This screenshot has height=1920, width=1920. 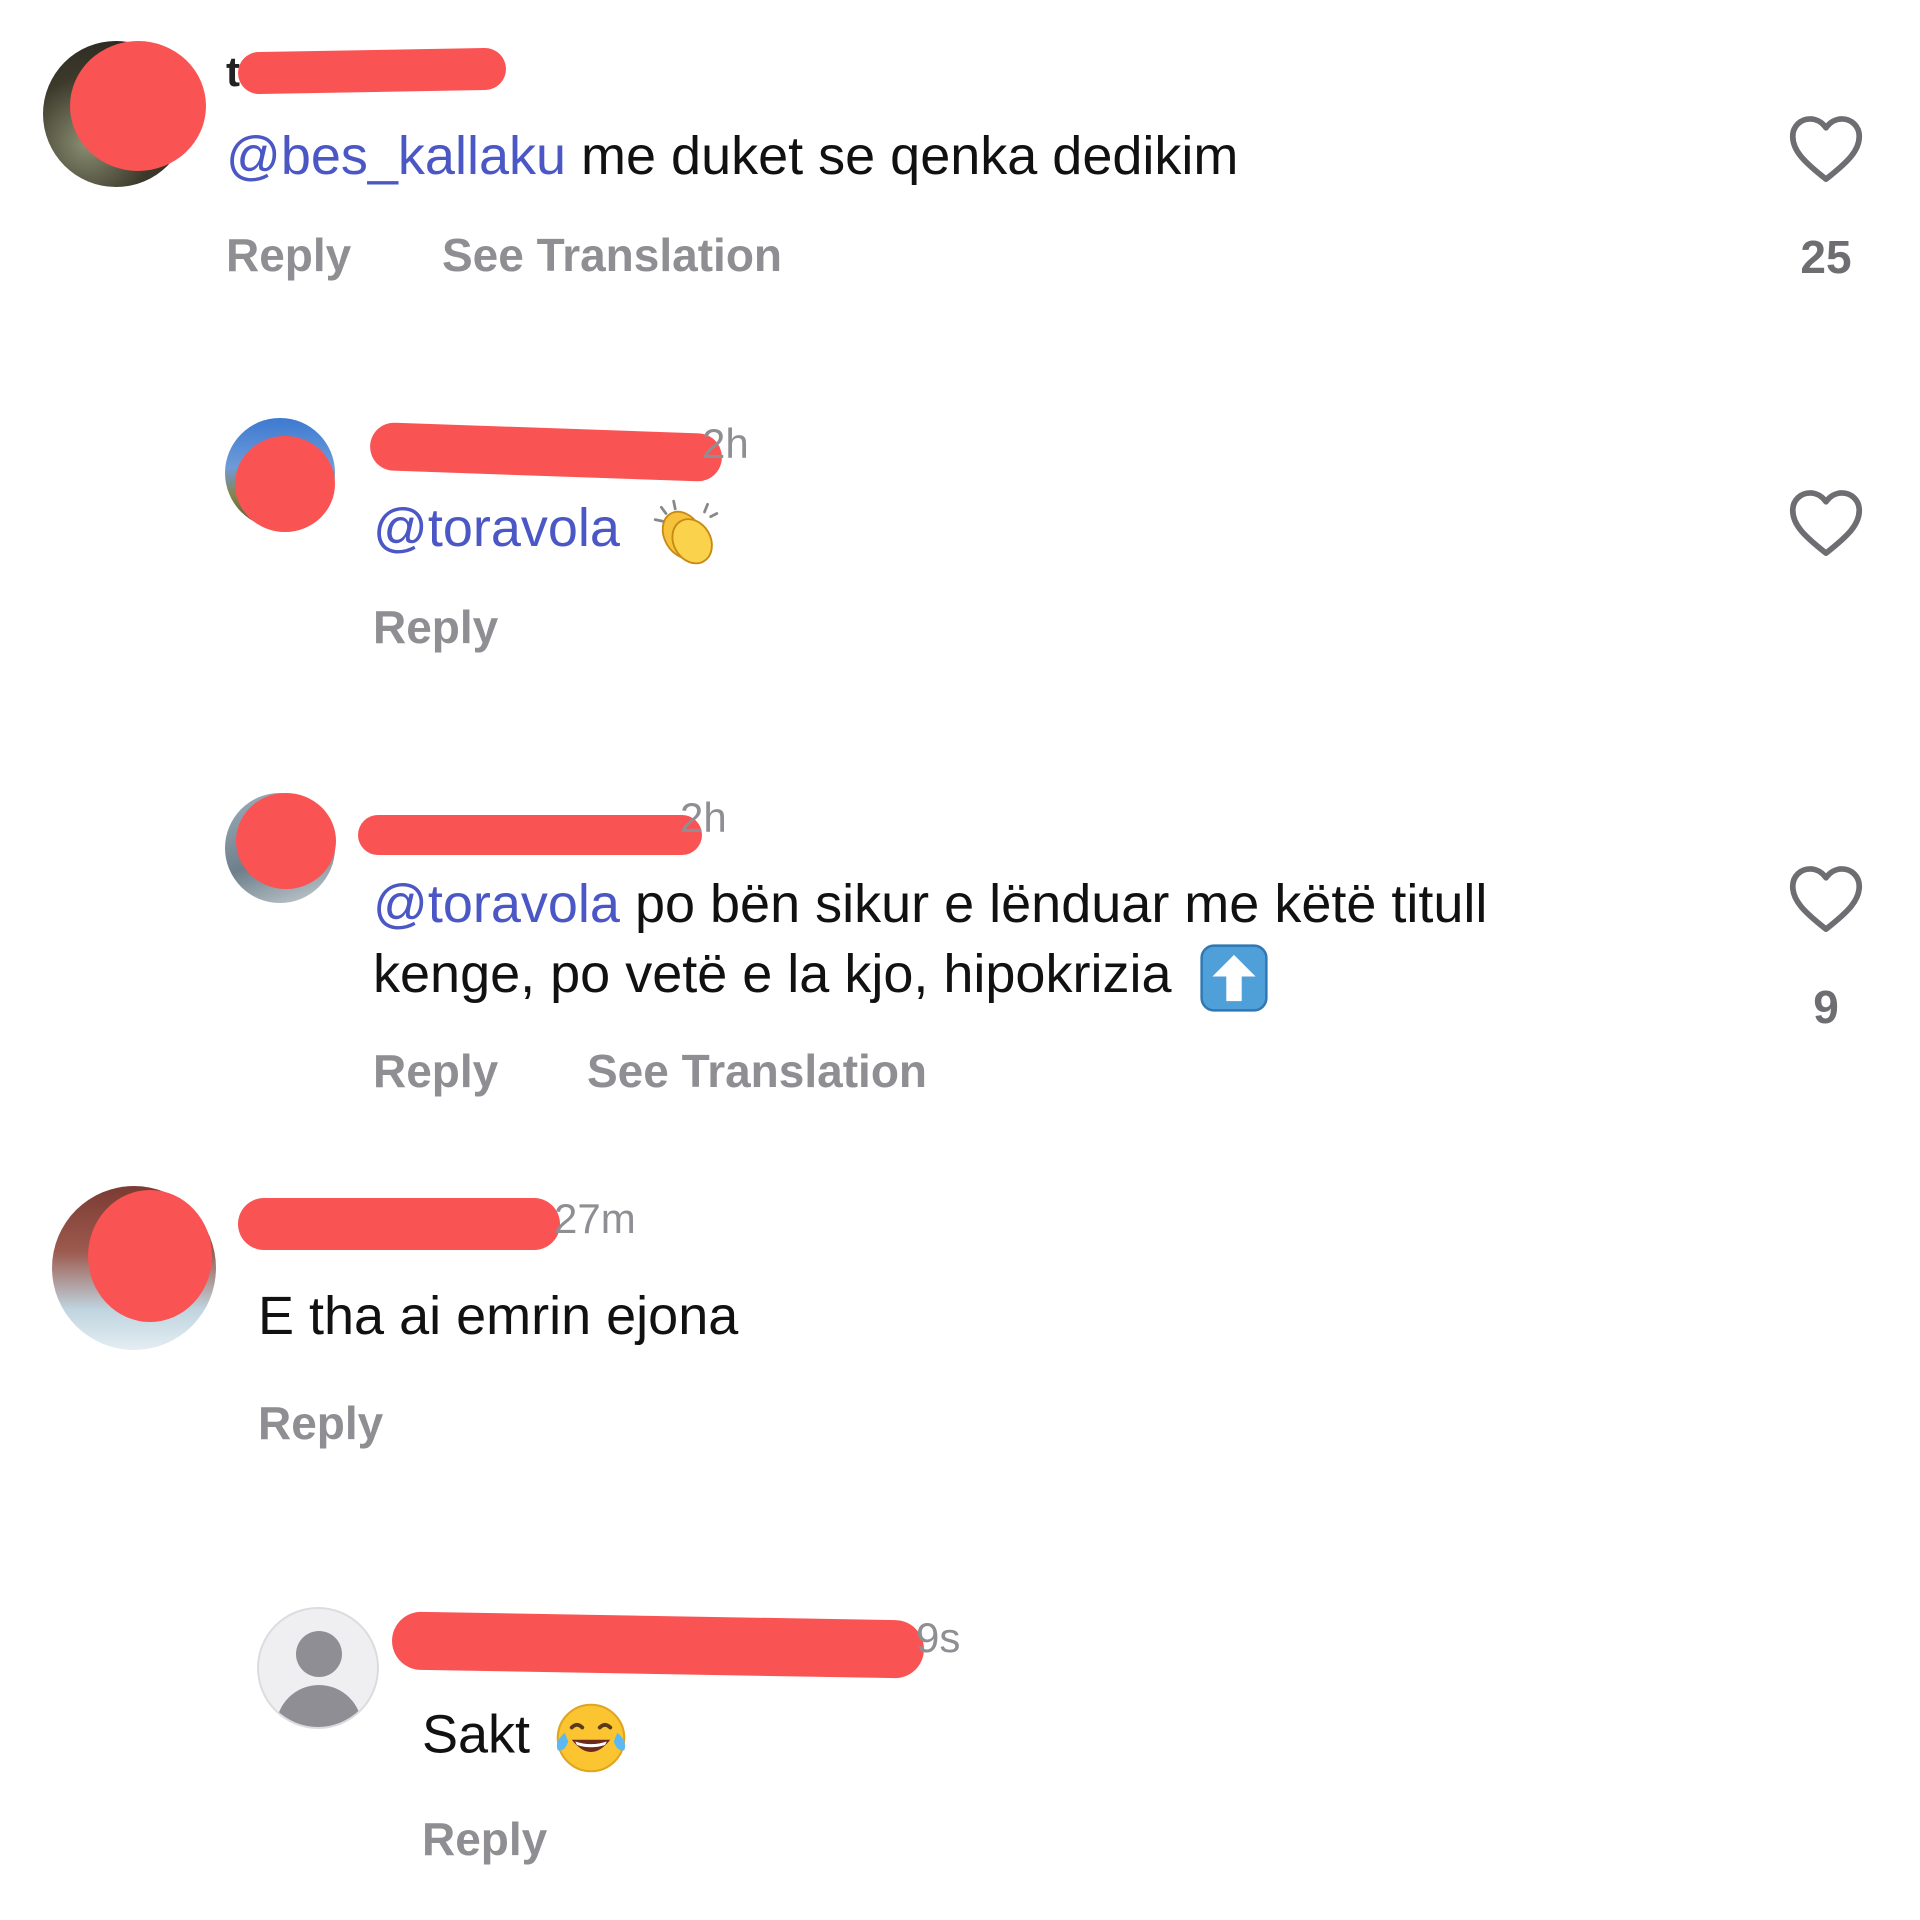 I want to click on comment-body: me duket se qenka dedikim, so click(x=902, y=156).